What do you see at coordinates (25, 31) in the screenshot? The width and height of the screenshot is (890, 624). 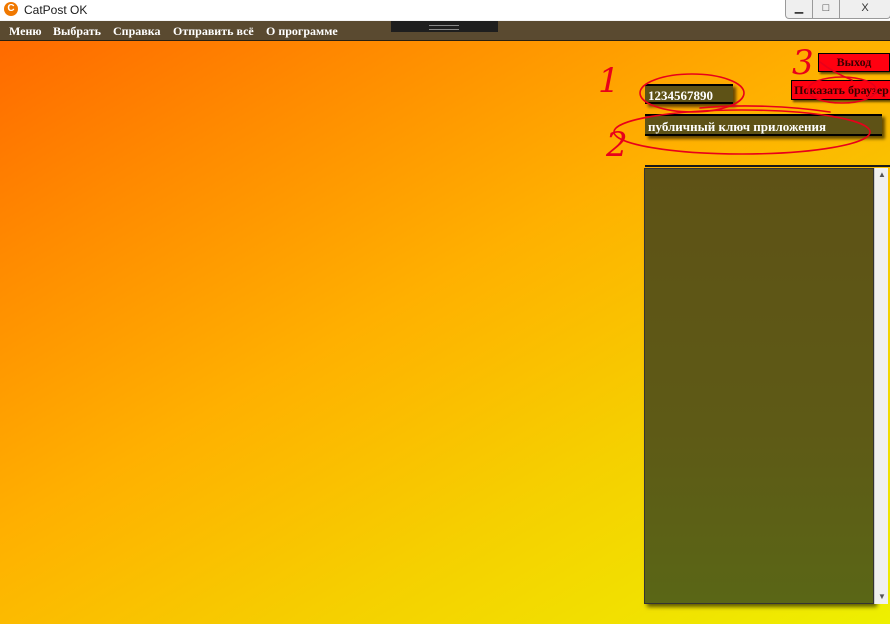 I see `menu-item-menu: Меню` at bounding box center [25, 31].